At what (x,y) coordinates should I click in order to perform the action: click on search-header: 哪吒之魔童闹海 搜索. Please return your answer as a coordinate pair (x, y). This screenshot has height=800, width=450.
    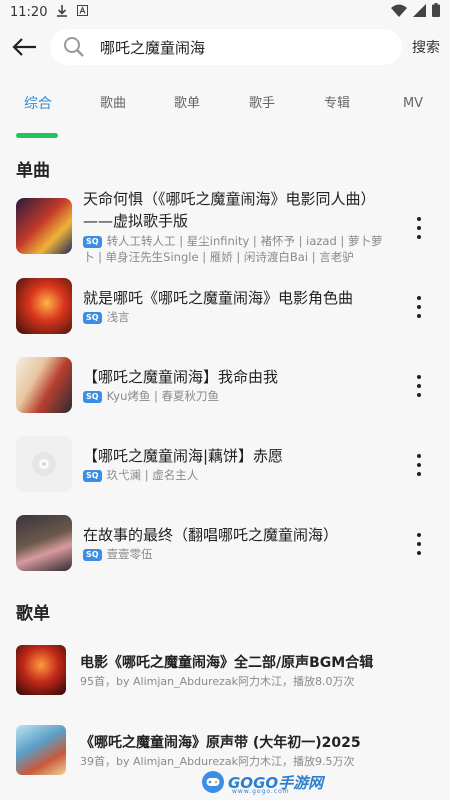
    Looking at the image, I should click on (225, 47).